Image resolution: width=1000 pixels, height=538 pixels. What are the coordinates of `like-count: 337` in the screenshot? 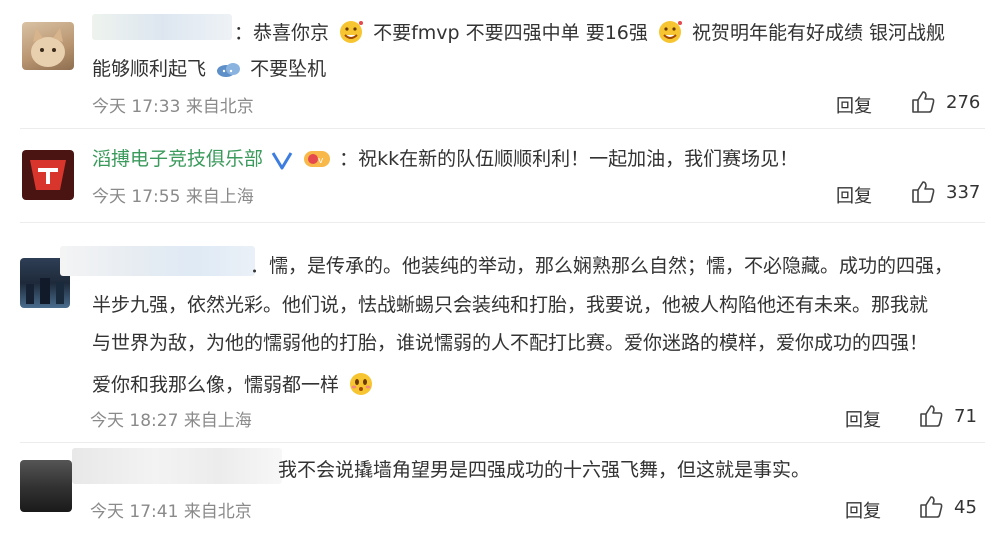 It's located at (963, 192).